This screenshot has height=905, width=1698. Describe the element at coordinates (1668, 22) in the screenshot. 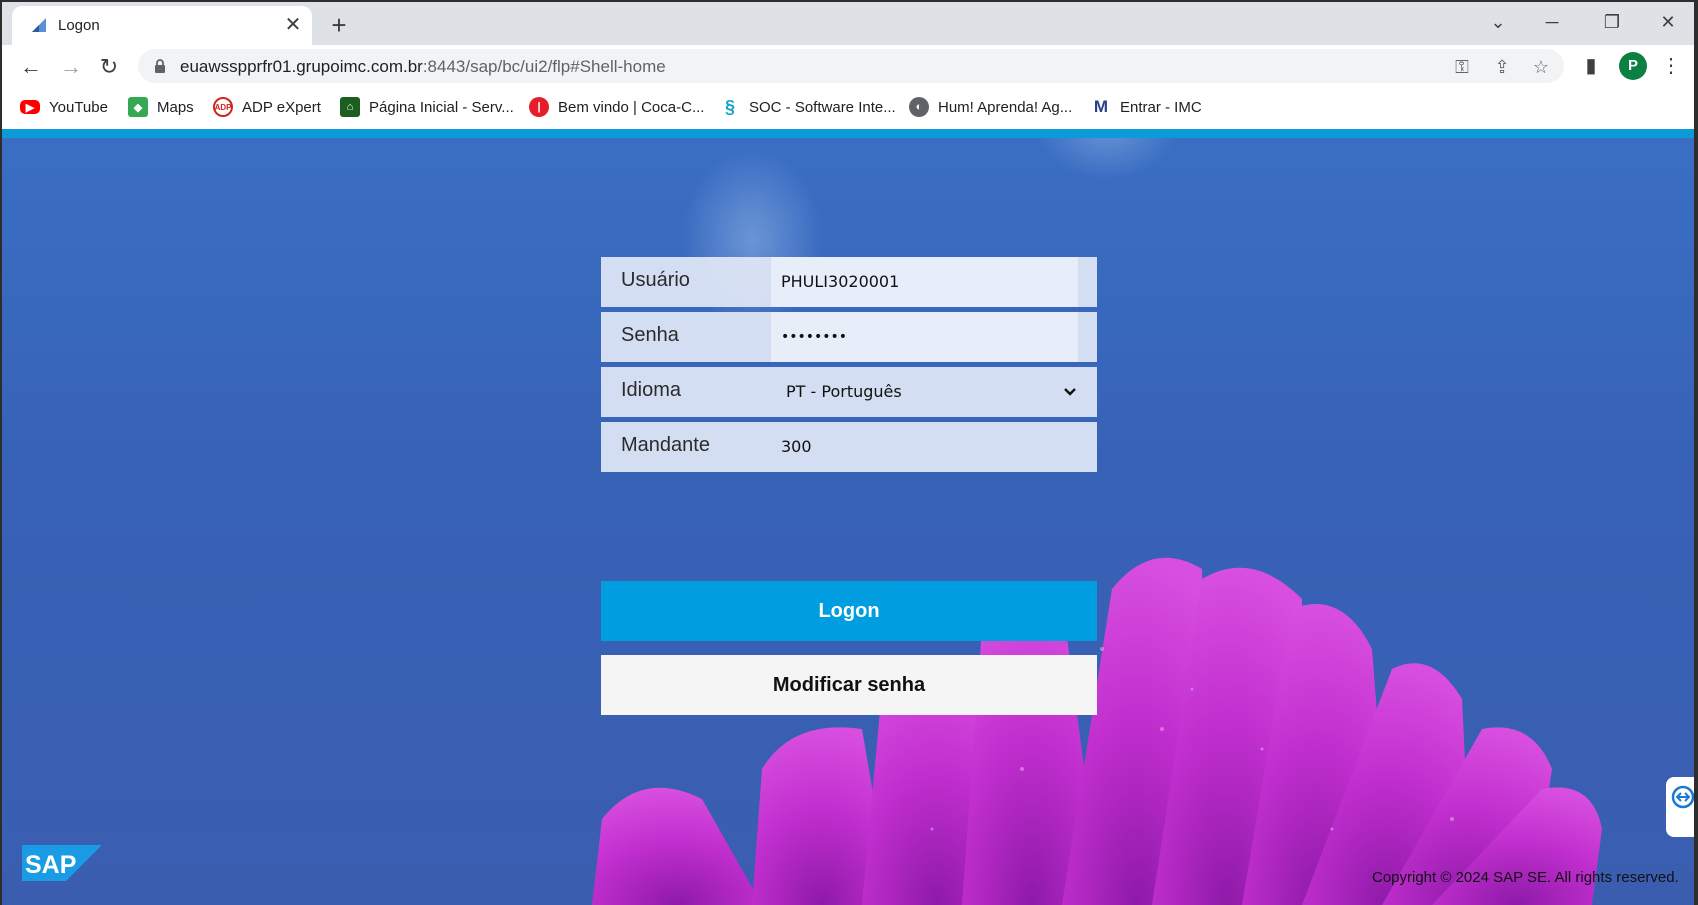

I see `close-window-button: ✕` at that location.